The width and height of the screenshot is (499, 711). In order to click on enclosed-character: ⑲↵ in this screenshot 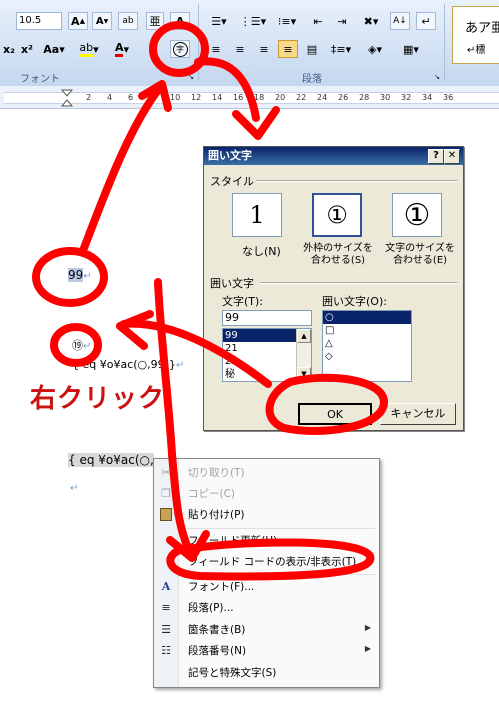, I will do `click(81, 345)`.